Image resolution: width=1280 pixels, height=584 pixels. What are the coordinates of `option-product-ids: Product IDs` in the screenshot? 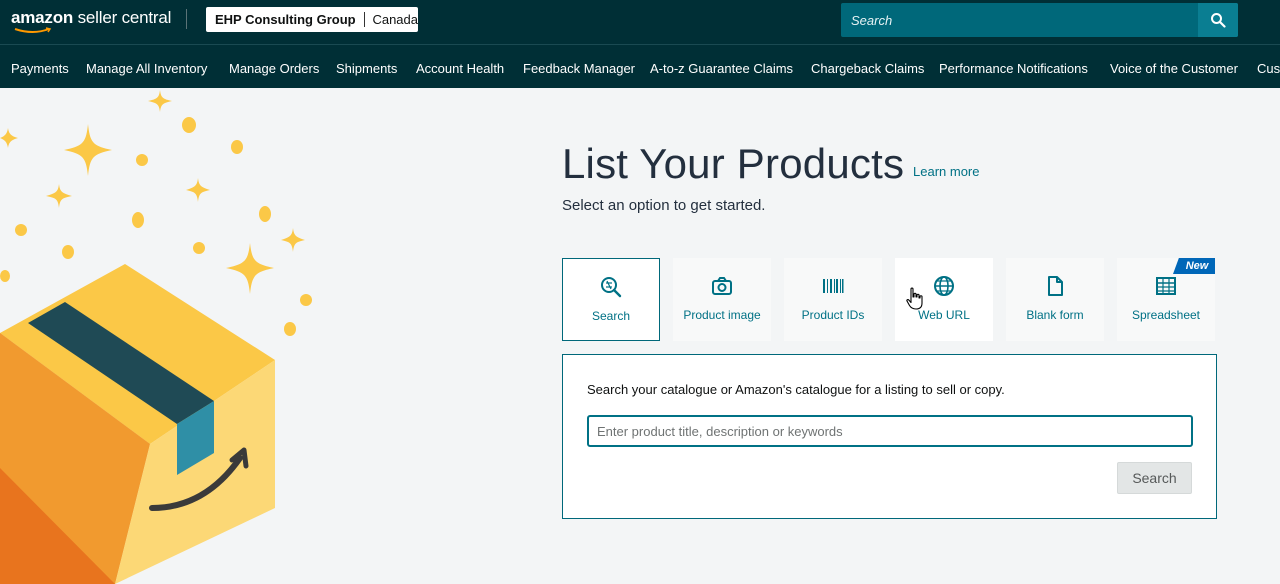 It's located at (833, 299).